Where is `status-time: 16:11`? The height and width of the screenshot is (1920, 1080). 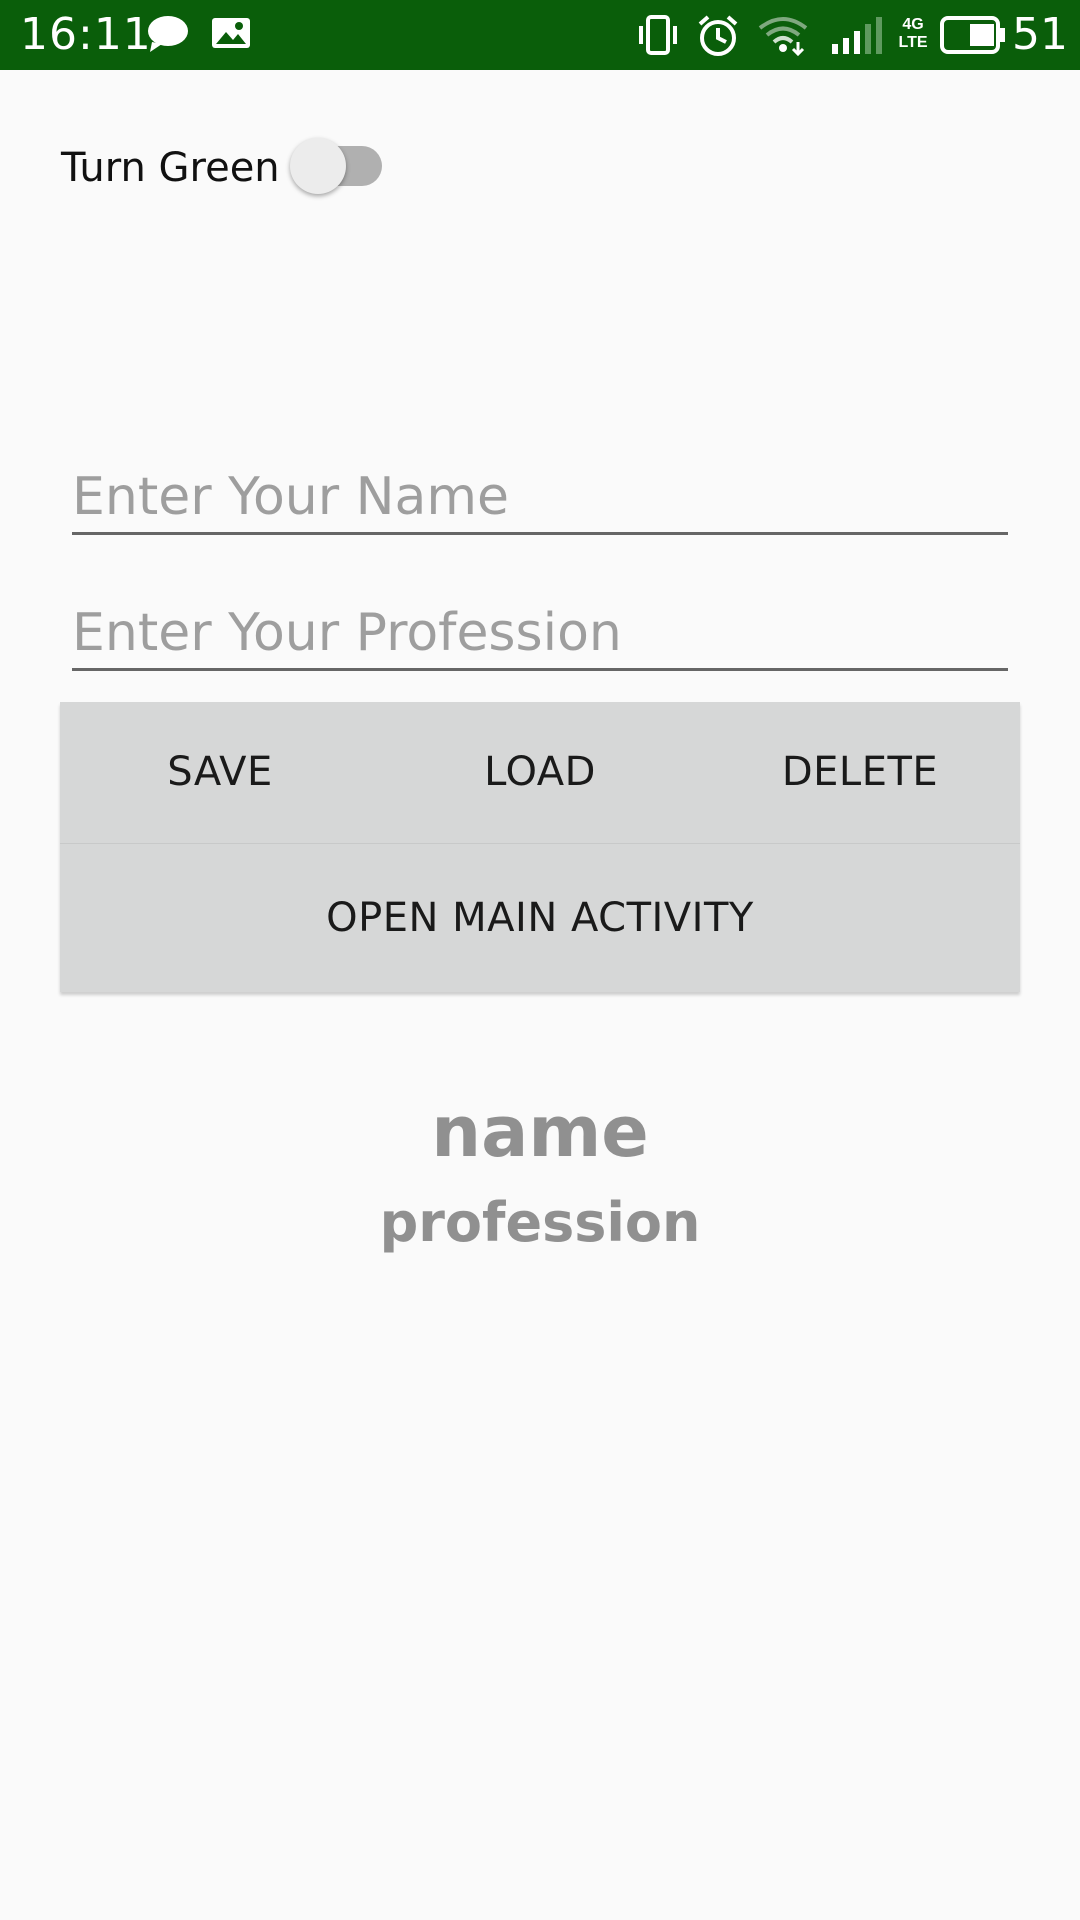
status-time: 16:11 is located at coordinates (86, 34).